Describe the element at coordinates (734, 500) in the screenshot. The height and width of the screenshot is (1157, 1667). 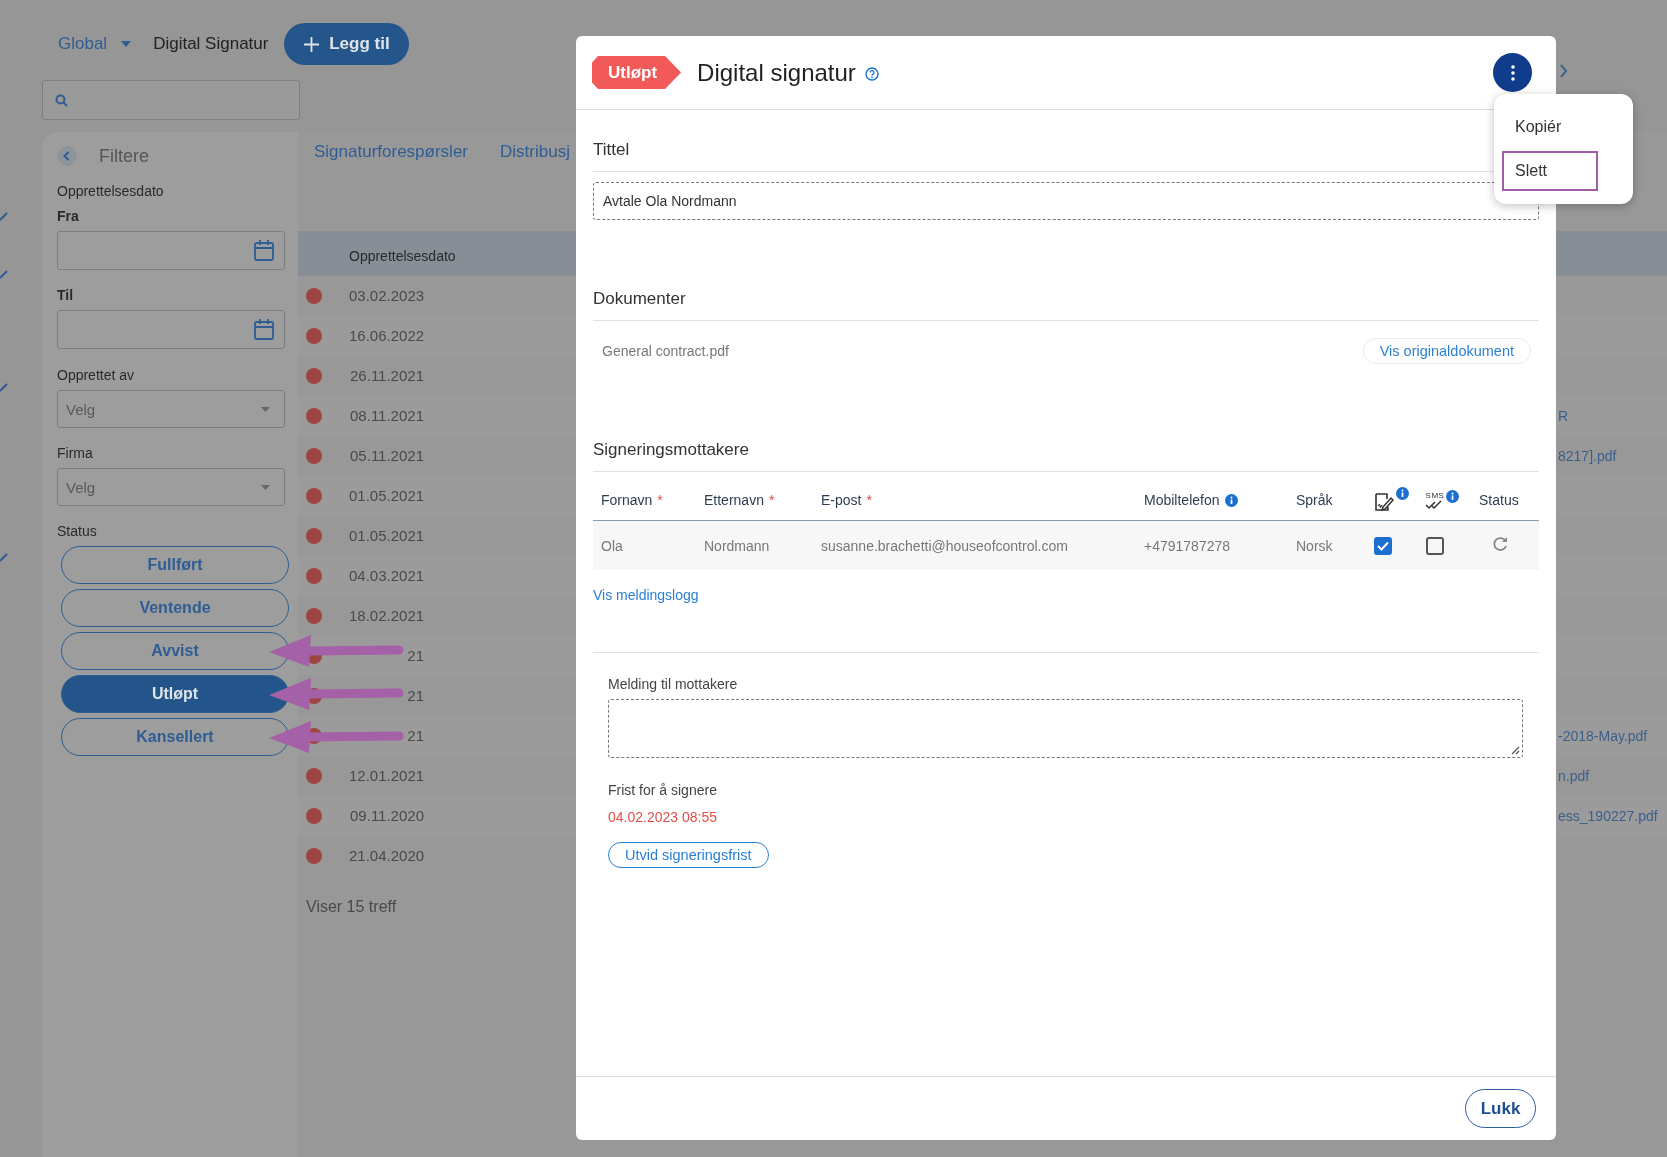
I see `column-header: Etternavn` at that location.